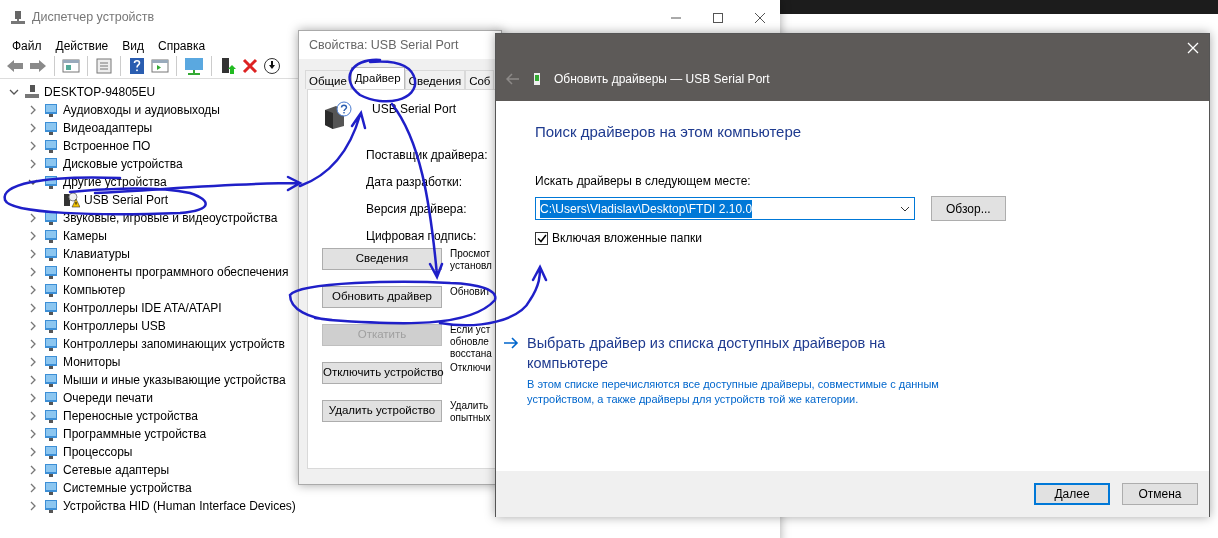 This screenshot has height=538, width=1218. What do you see at coordinates (27, 44) in the screenshot?
I see `menu-item: Файл` at bounding box center [27, 44].